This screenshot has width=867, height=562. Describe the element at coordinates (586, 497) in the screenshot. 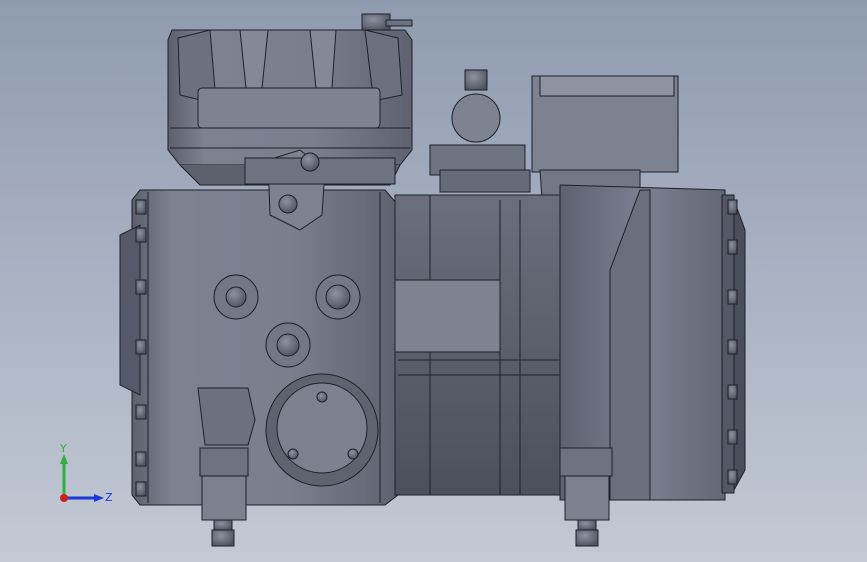

I see `mounting-foot-right` at that location.